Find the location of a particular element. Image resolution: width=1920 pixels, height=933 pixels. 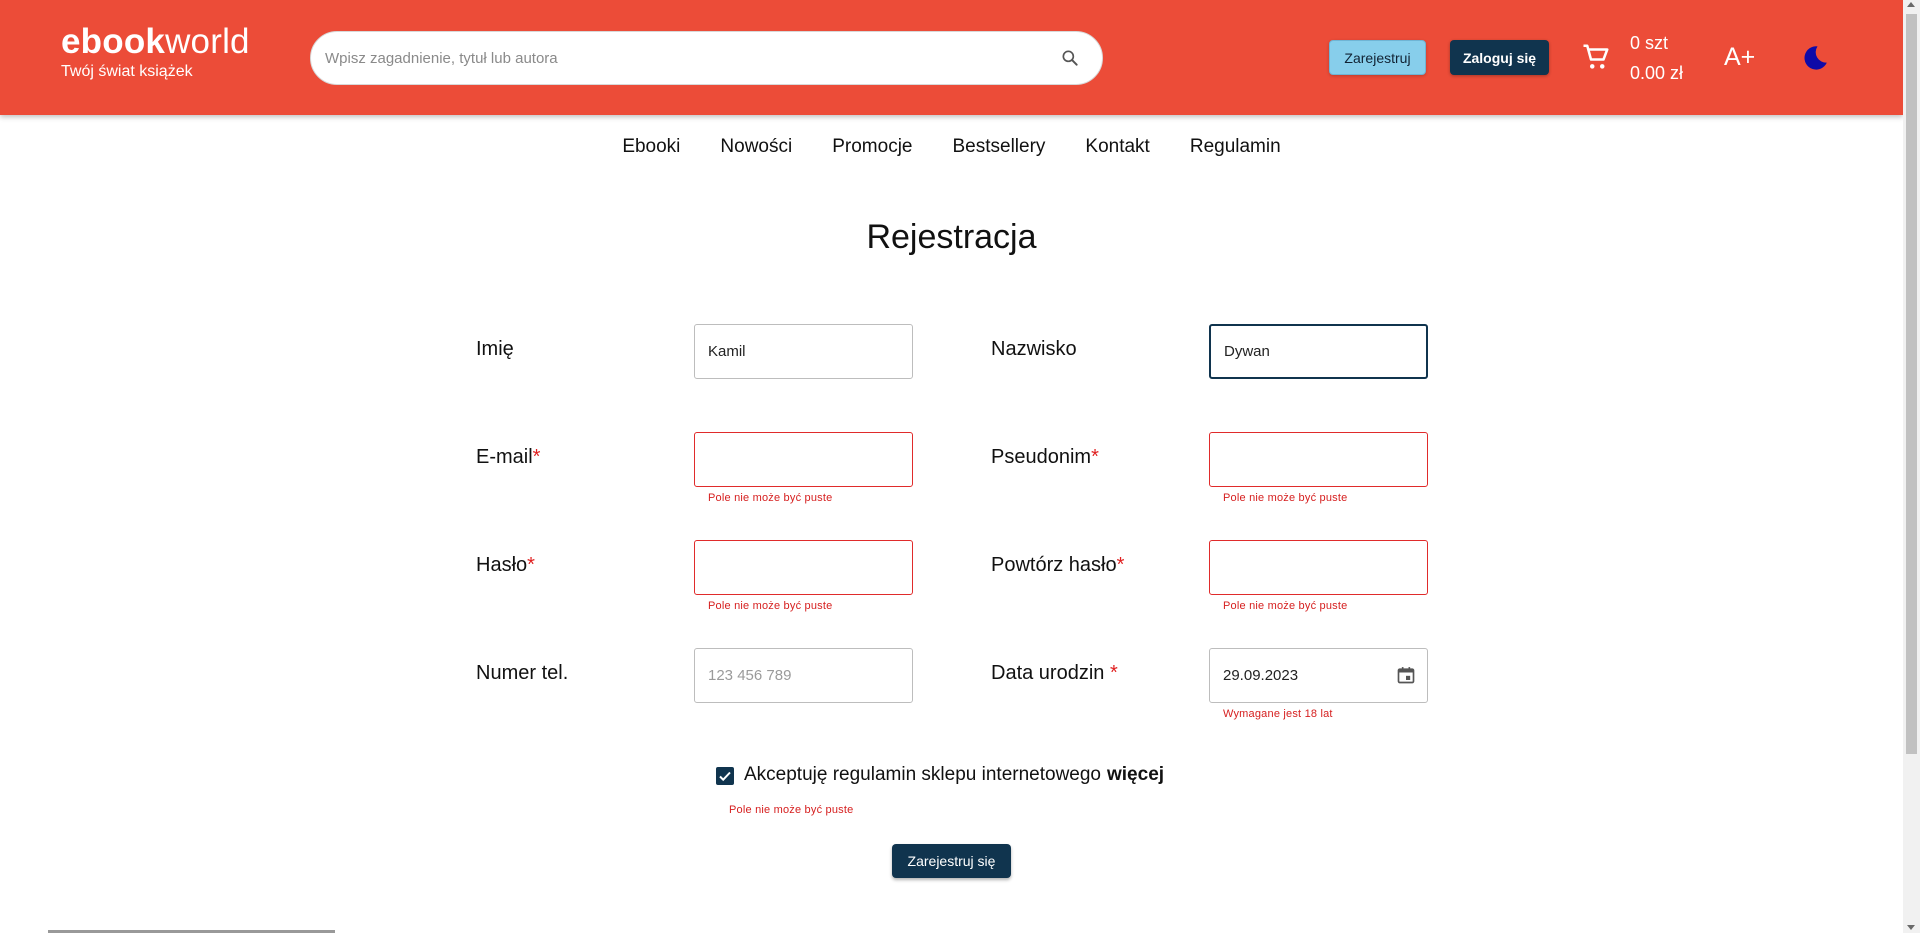

font-size-button: A+ is located at coordinates (1739, 57).